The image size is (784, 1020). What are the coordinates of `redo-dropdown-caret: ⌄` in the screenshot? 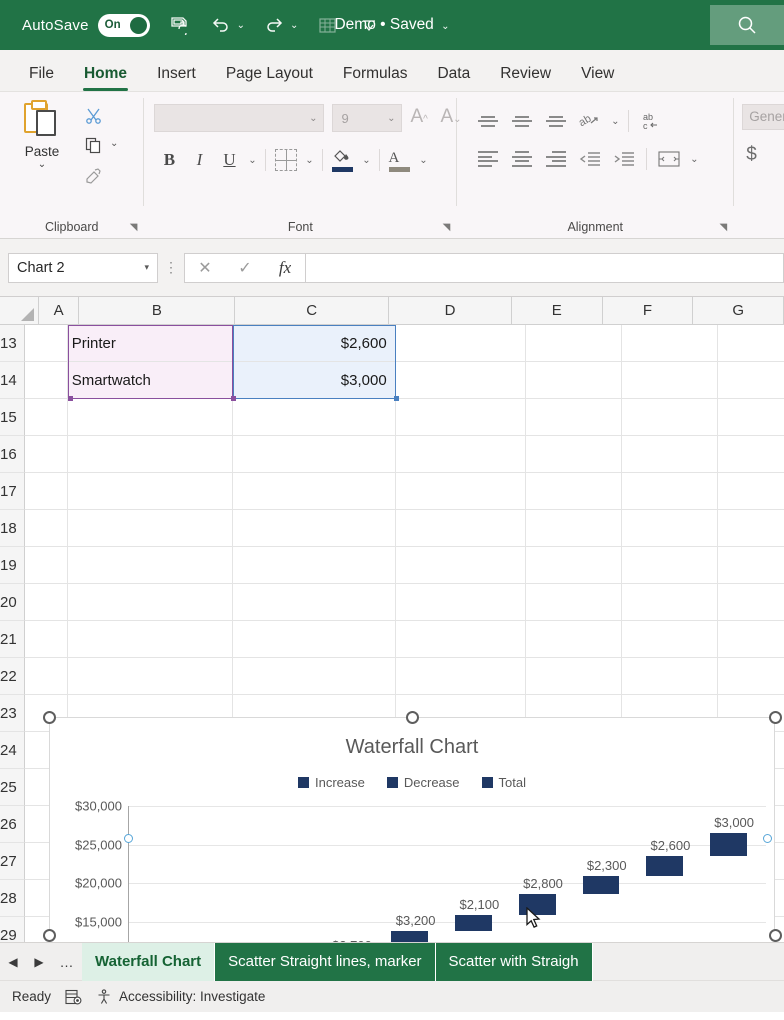 It's located at (294, 25).